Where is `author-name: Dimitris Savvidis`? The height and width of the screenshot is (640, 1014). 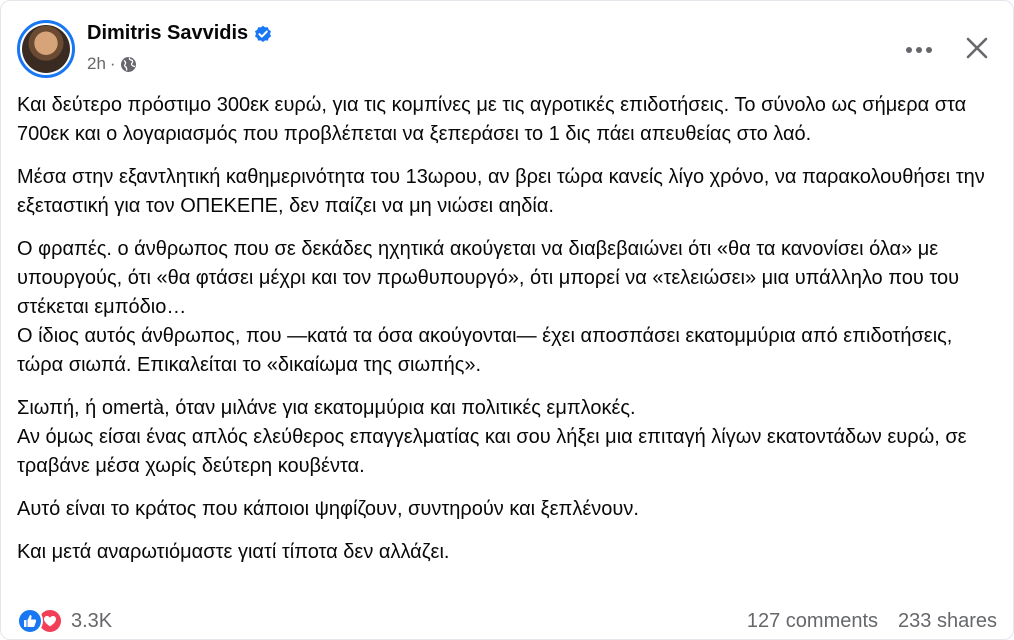 author-name: Dimitris Savvidis is located at coordinates (167, 33).